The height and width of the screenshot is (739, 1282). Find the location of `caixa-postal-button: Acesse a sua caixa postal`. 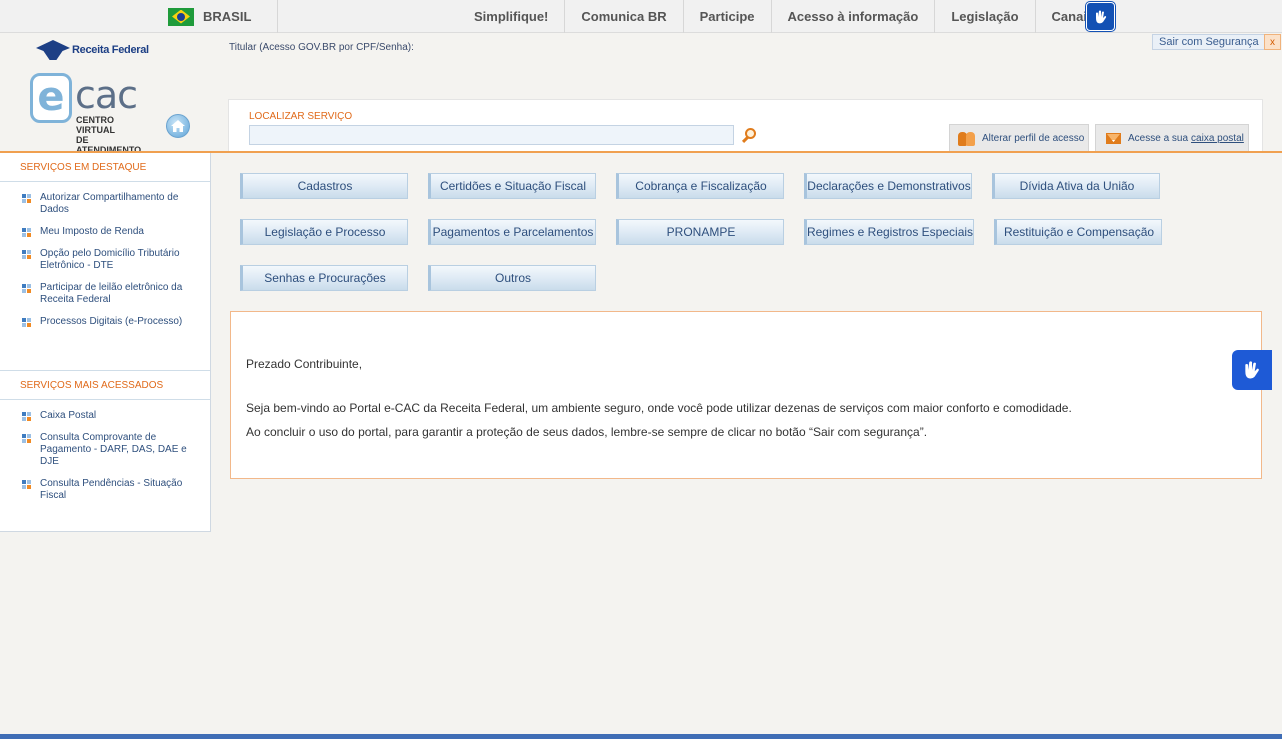

caixa-postal-button: Acesse a sua caixa postal is located at coordinates (1172, 138).